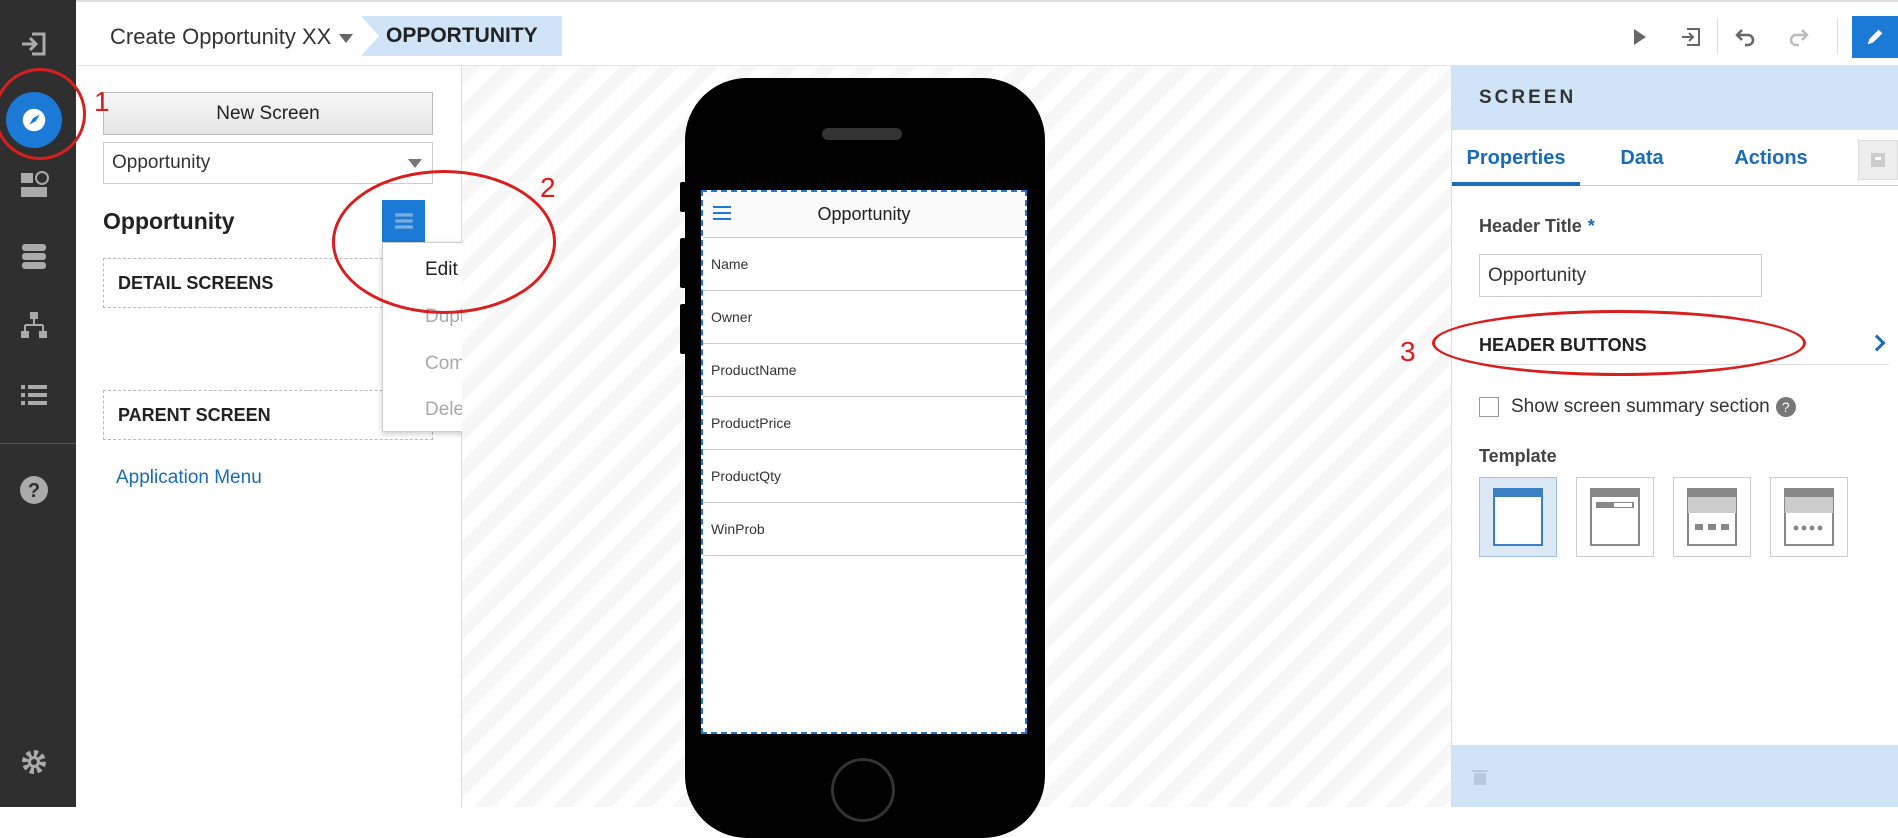 The image size is (1898, 838). Describe the element at coordinates (1480, 777) in the screenshot. I see `trash-icon` at that location.